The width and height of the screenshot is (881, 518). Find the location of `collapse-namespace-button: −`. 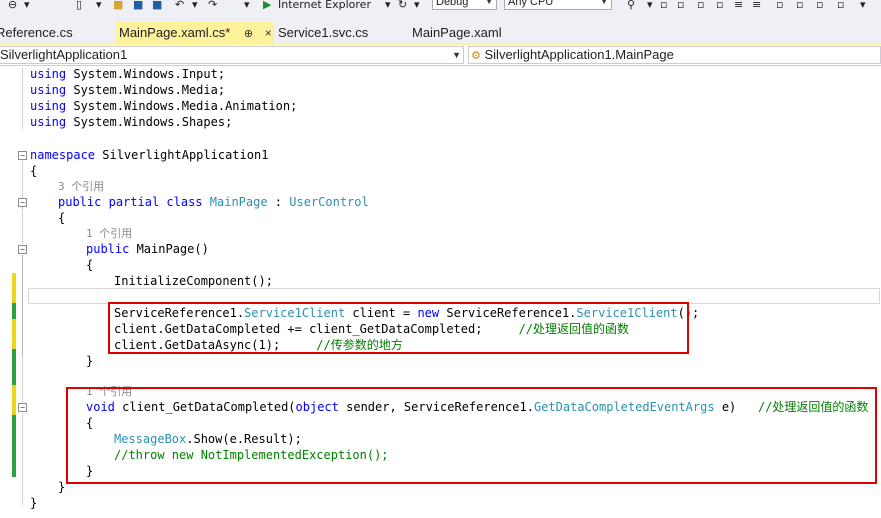

collapse-namespace-button: − is located at coordinates (22, 155).